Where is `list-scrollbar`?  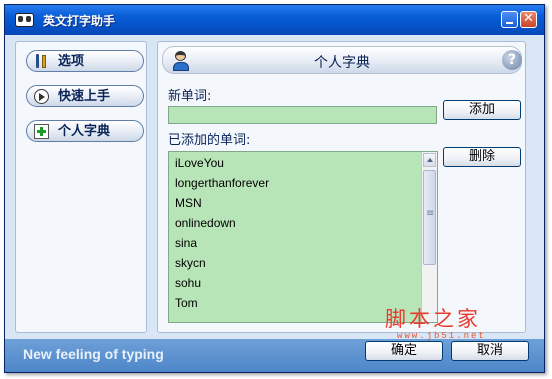
list-scrollbar is located at coordinates (429, 237).